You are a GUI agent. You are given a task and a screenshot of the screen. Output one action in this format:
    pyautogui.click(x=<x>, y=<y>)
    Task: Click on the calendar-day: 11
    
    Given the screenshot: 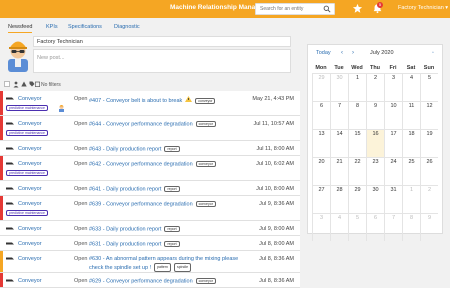 What is the action you would take?
    pyautogui.click(x=411, y=115)
    